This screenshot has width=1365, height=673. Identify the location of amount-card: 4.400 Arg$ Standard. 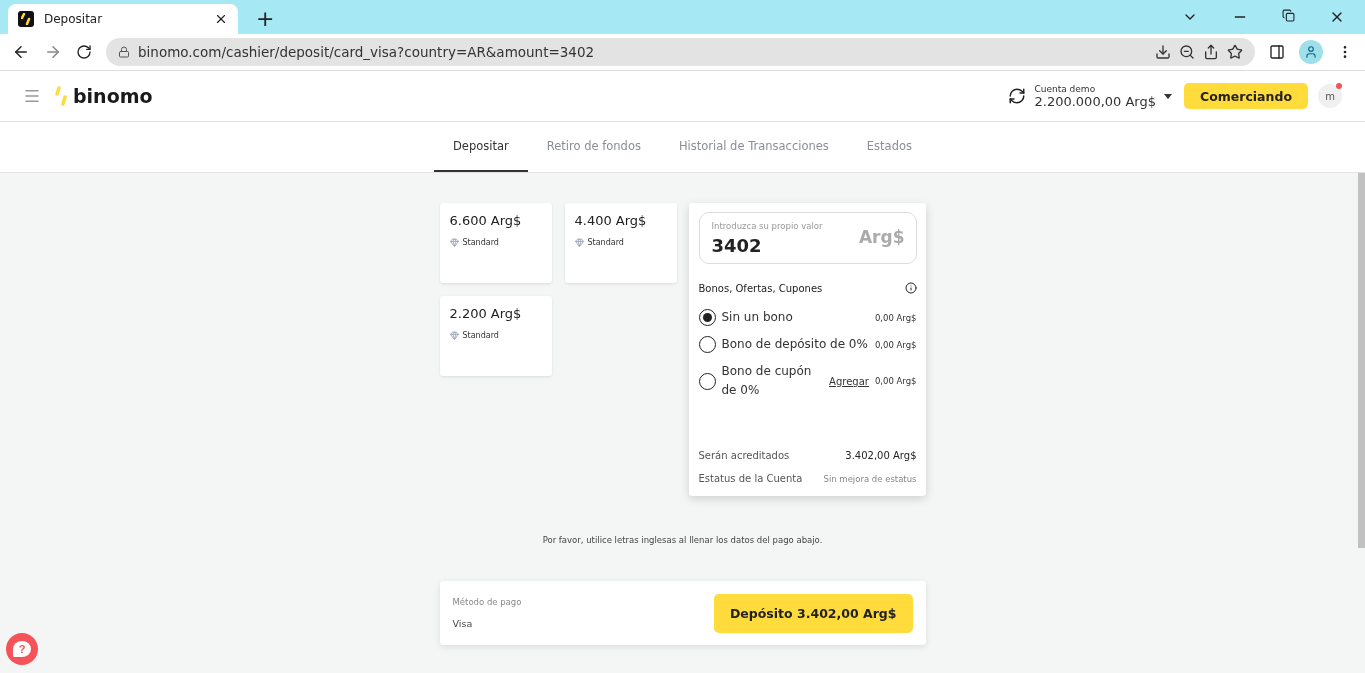
(620, 243).